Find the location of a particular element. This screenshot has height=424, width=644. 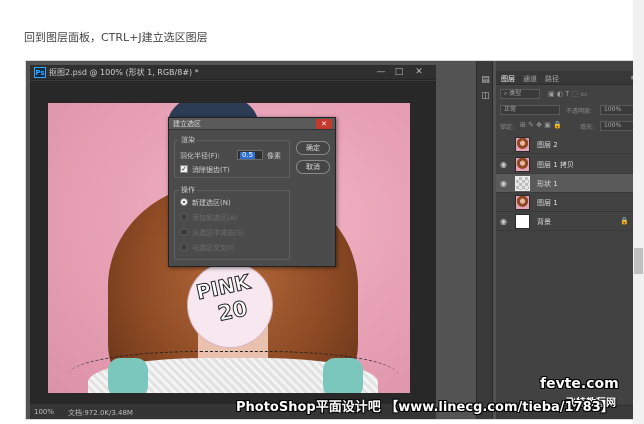

page-scrollbar is located at coordinates (638, 212).